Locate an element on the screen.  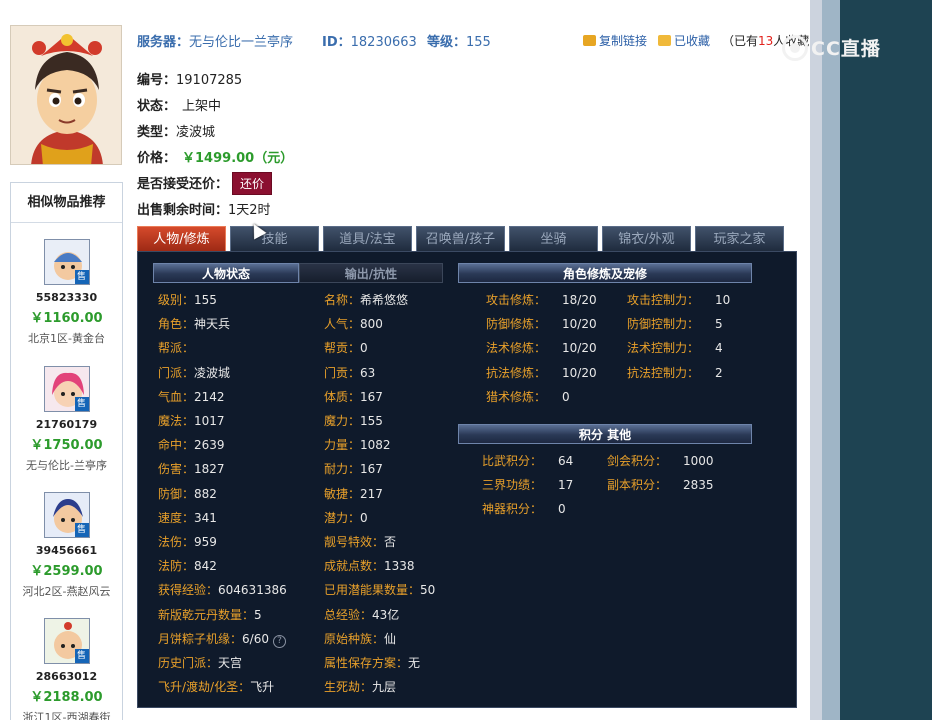
similar-item: 售 39456661 ￥2599.00 河北2区-燕赵风云 is located at coordinates (66, 545).